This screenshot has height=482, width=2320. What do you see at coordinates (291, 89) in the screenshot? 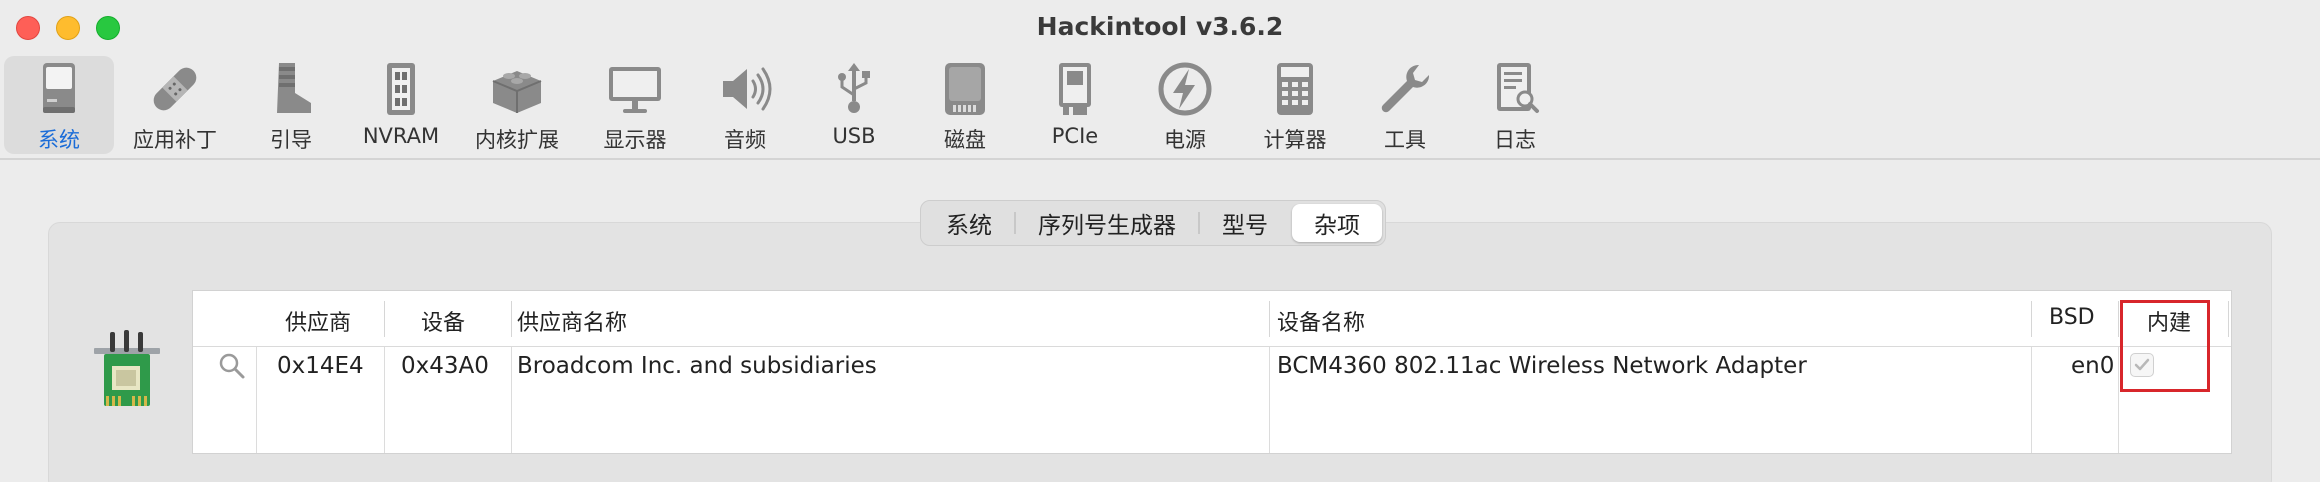
I see `boot-icon` at bounding box center [291, 89].